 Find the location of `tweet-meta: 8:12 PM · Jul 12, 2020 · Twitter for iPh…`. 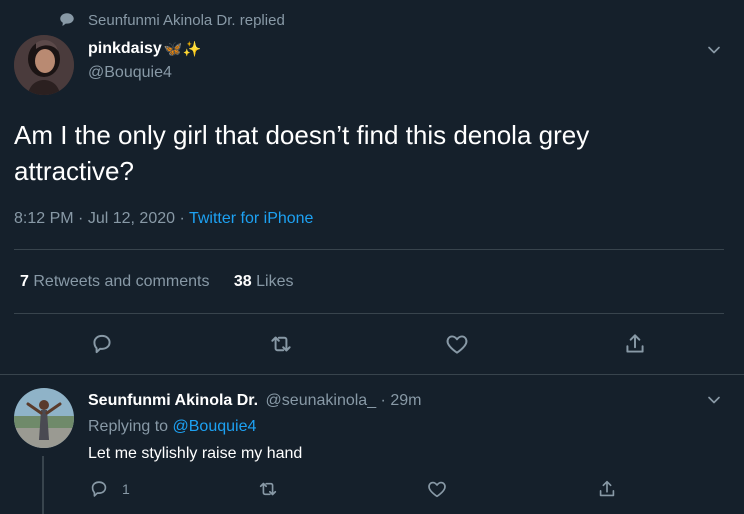

tweet-meta: 8:12 PM · Jul 12, 2020 · Twitter for iPh… is located at coordinates (164, 218).